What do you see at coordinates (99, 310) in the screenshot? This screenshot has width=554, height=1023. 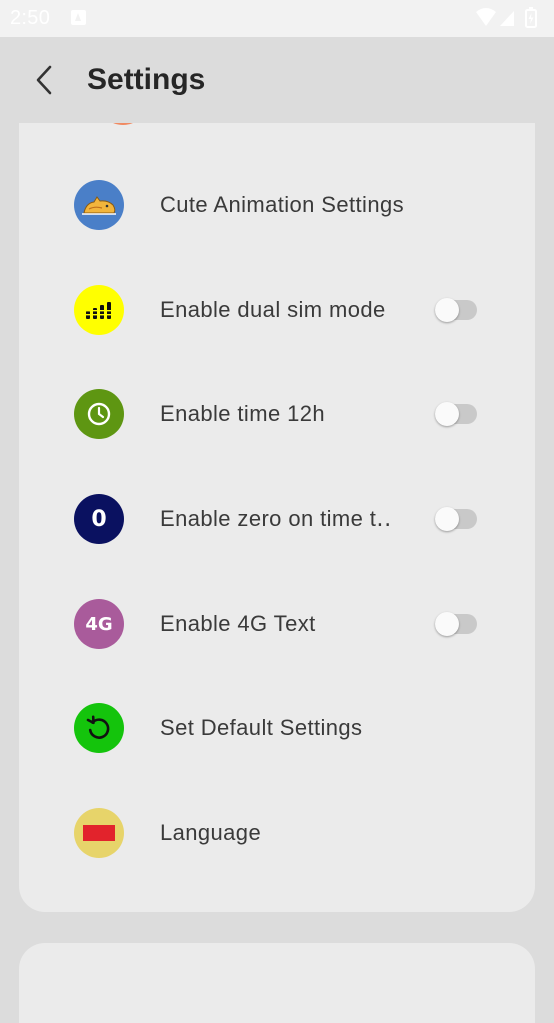 I see `signal-bars-icon` at bounding box center [99, 310].